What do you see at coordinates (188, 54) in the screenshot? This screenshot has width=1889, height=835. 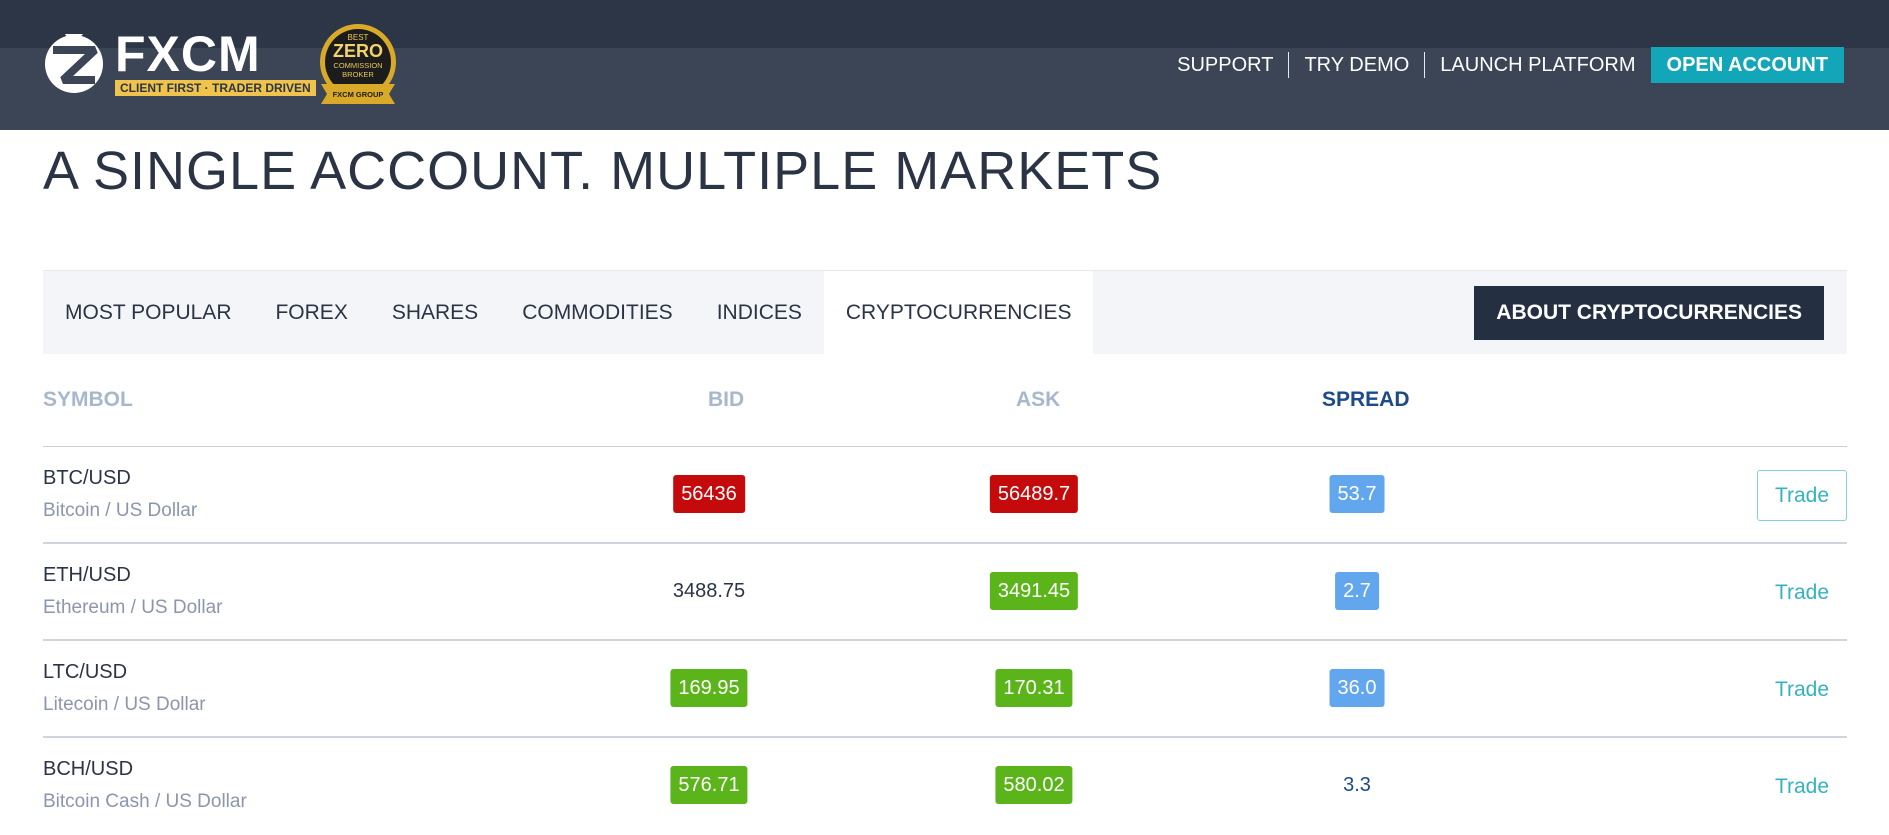 I see `logo-wordmark: FXCM` at bounding box center [188, 54].